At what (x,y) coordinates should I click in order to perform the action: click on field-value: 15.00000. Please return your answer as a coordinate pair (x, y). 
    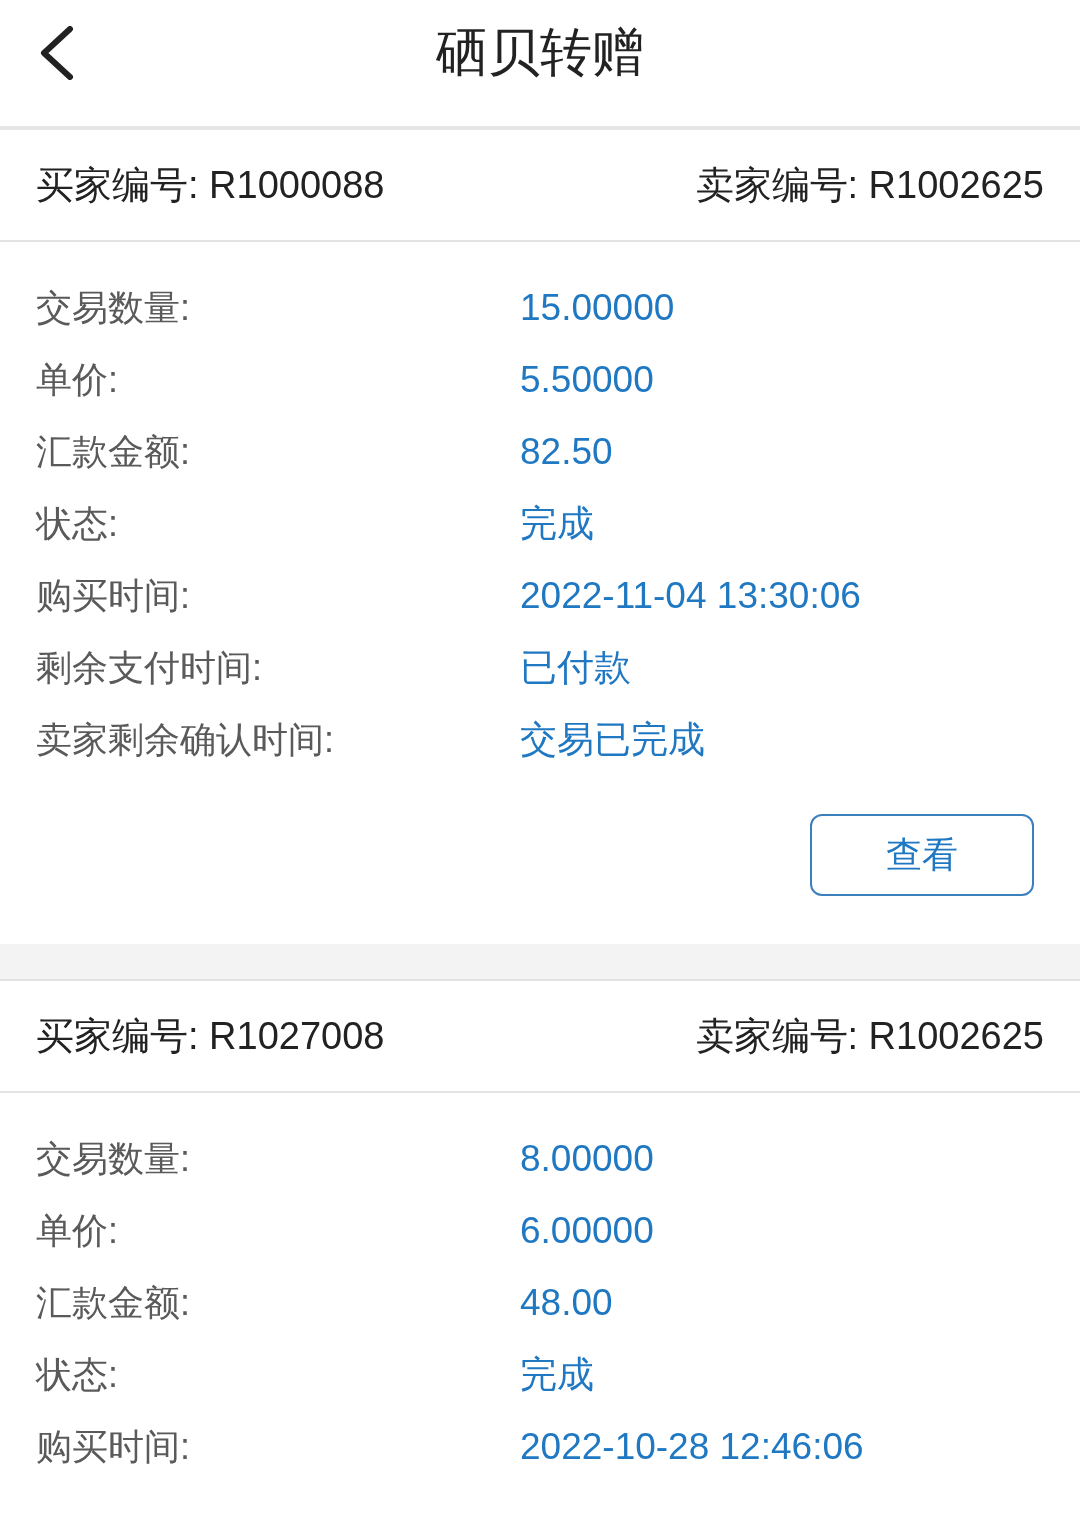
    Looking at the image, I should click on (597, 307).